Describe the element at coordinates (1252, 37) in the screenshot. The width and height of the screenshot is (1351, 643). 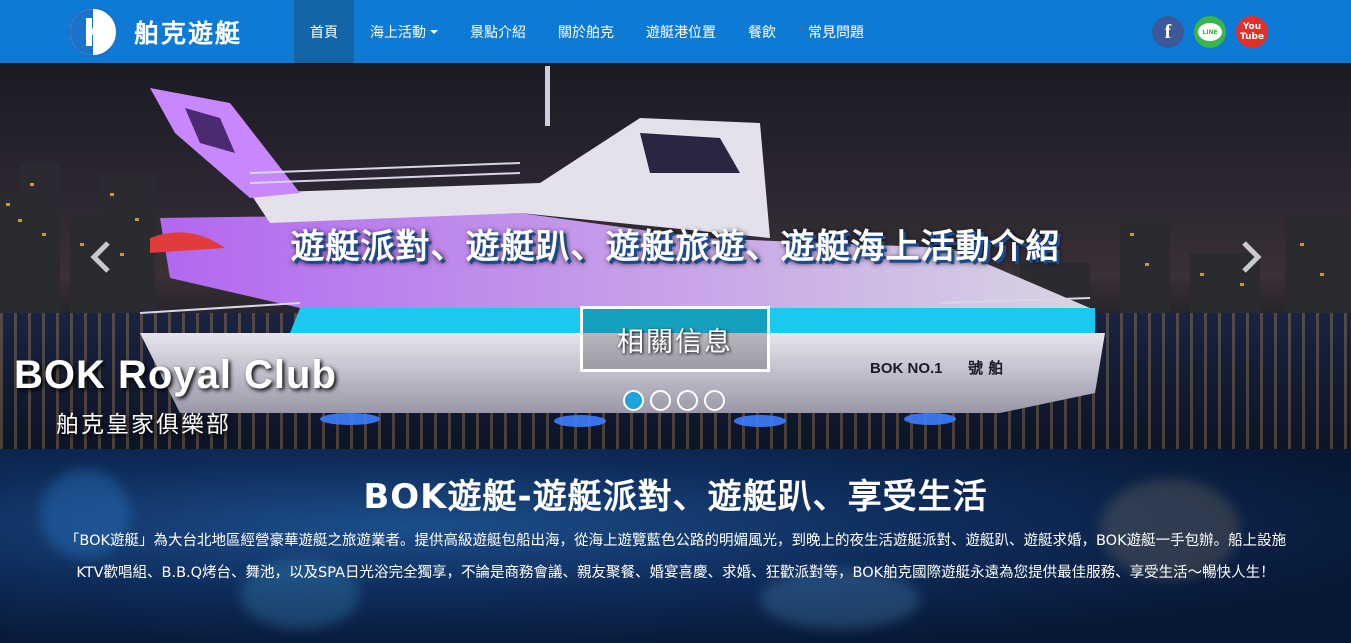
I see `youtube-text-bottom: Tube` at that location.